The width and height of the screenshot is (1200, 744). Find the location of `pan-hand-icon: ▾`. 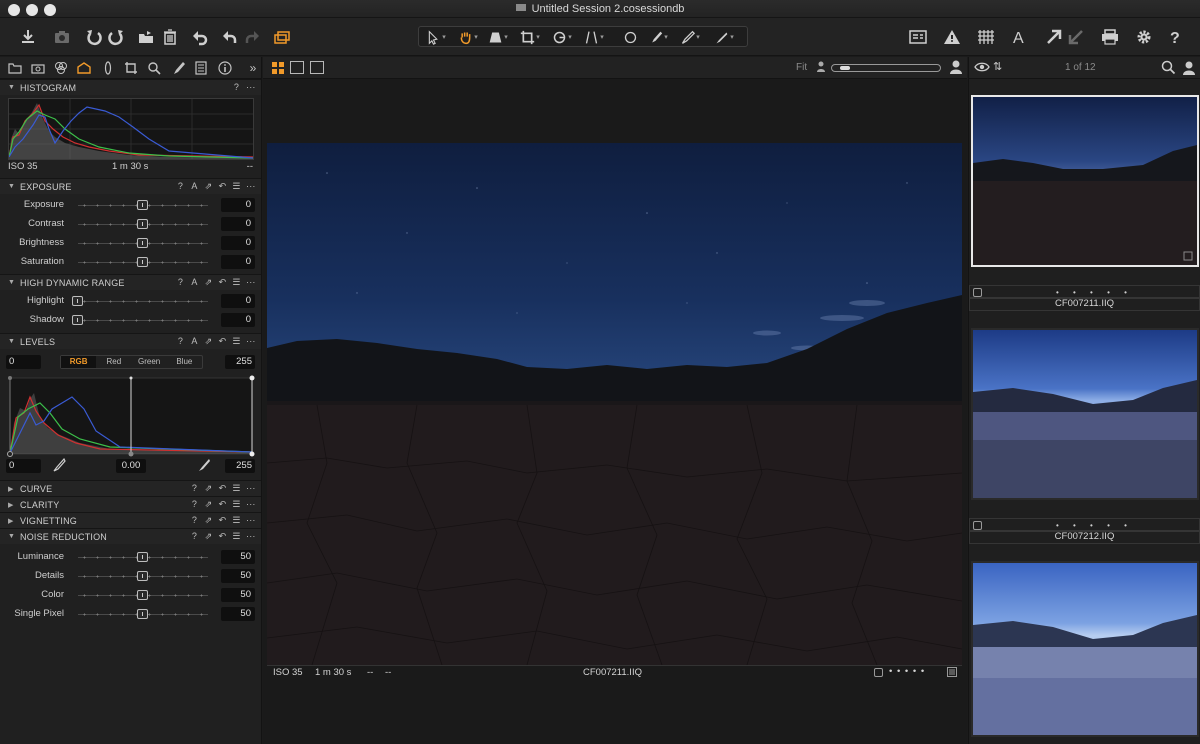

pan-hand-icon: ▾ is located at coordinates (468, 37).